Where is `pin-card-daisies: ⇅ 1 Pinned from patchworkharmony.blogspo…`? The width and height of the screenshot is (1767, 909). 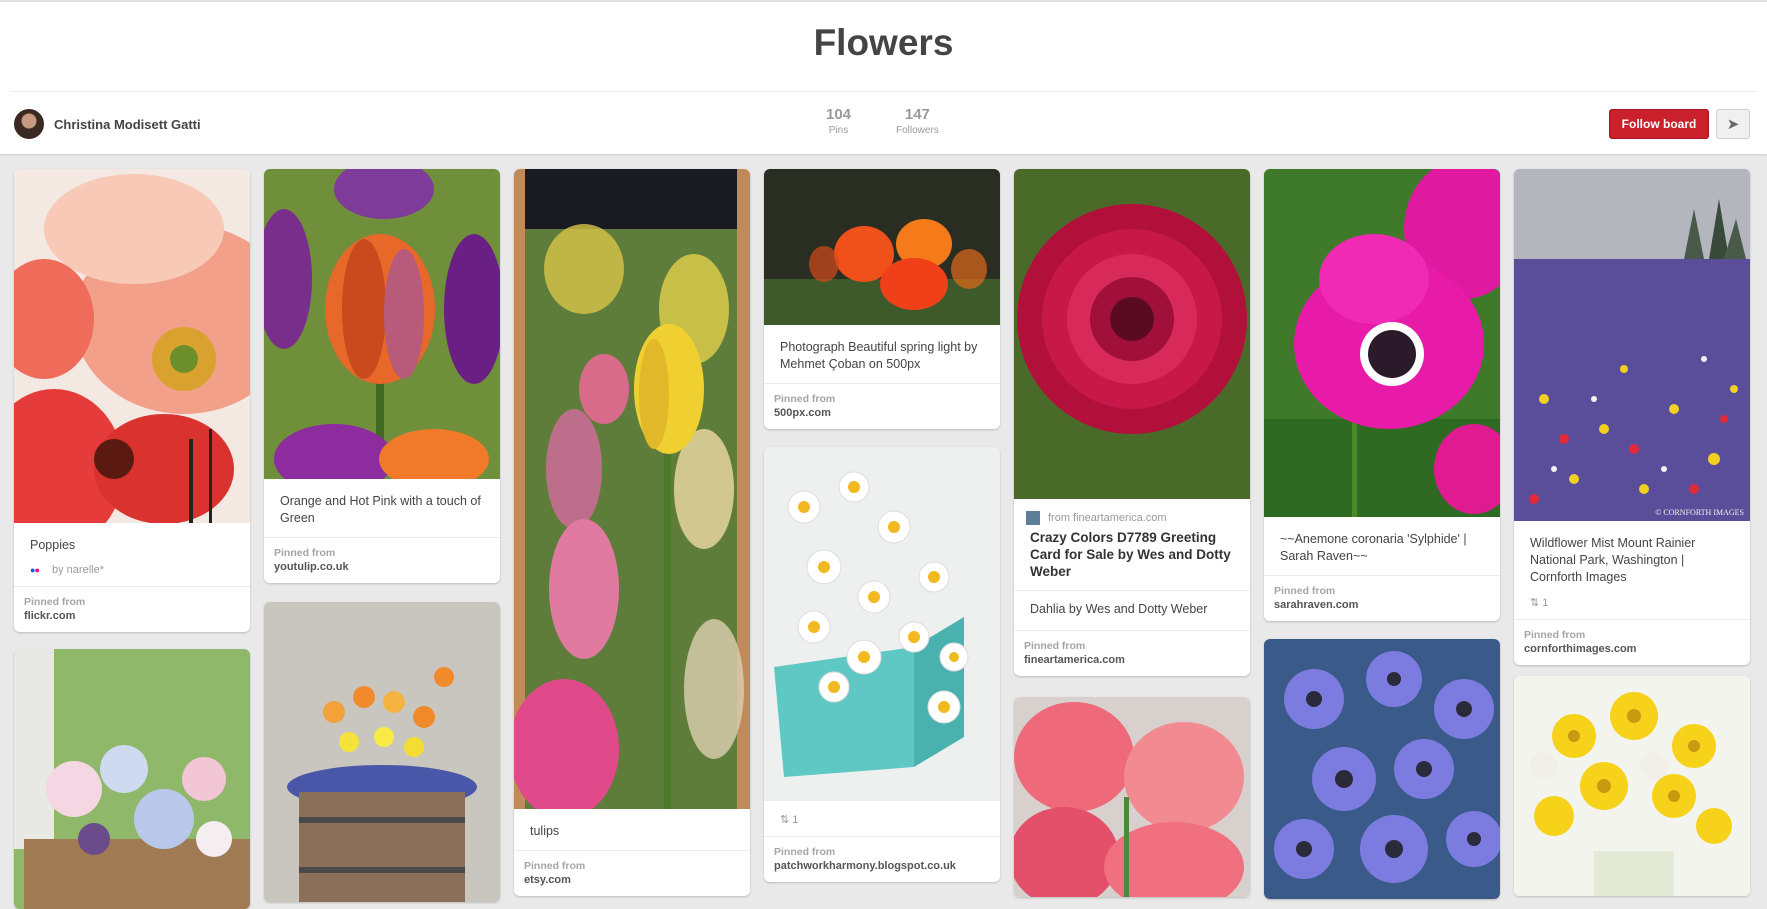
pin-card-daisies: ⇅ 1 Pinned from patchworkharmony.blogspo… is located at coordinates (882, 664).